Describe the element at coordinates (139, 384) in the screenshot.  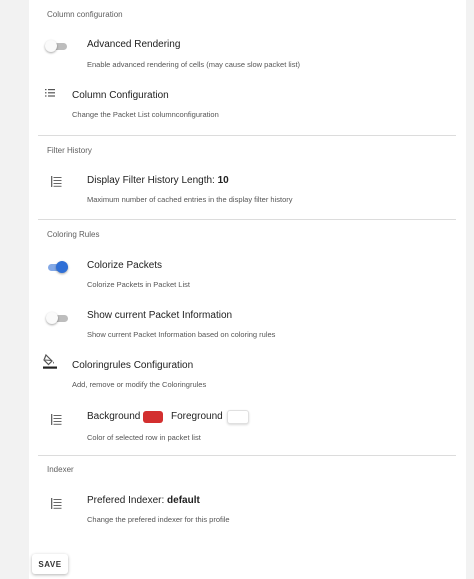
I see `coloringrules-configuration-description: Add, remove or modify the Coloringrules` at that location.